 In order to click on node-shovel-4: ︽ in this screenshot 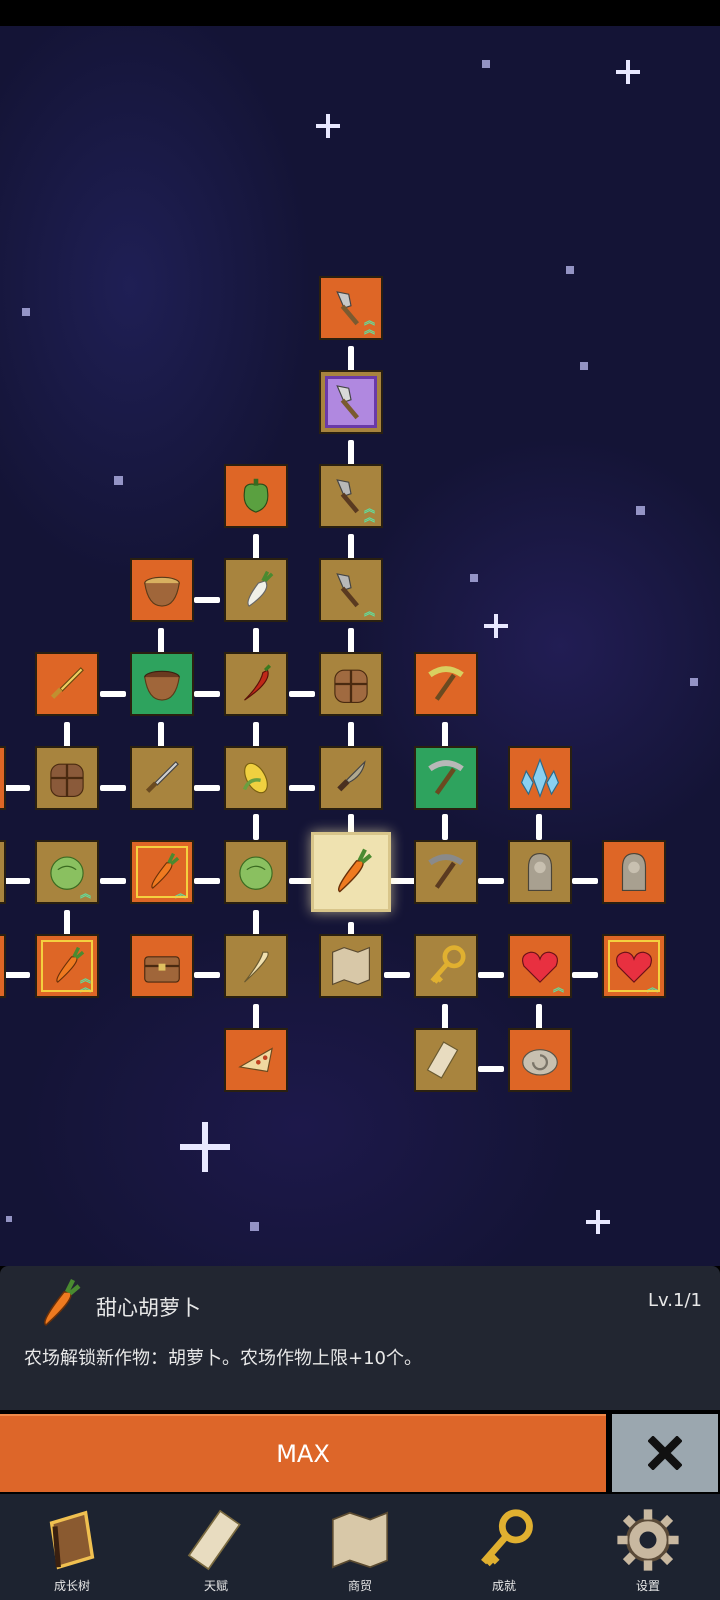, I will do `click(351, 590)`.